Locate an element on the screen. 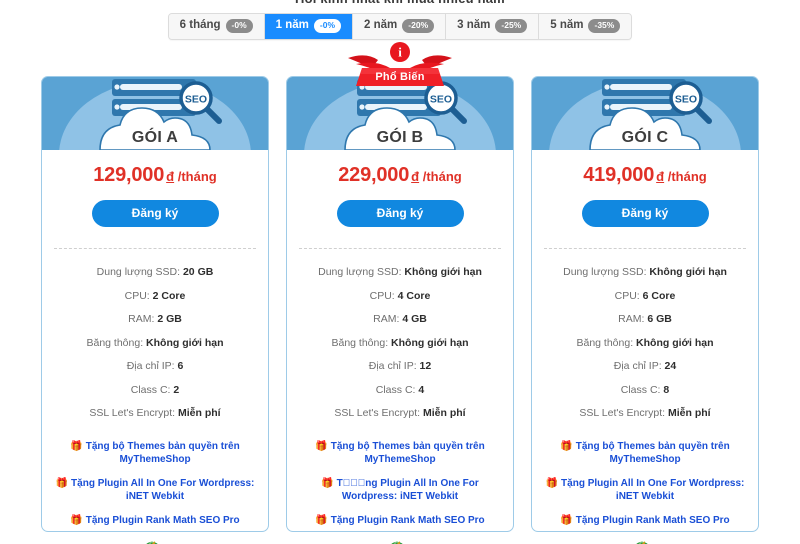 This screenshot has height=544, width=800. term-tab-0: 6 tháng -0% is located at coordinates (216, 26).